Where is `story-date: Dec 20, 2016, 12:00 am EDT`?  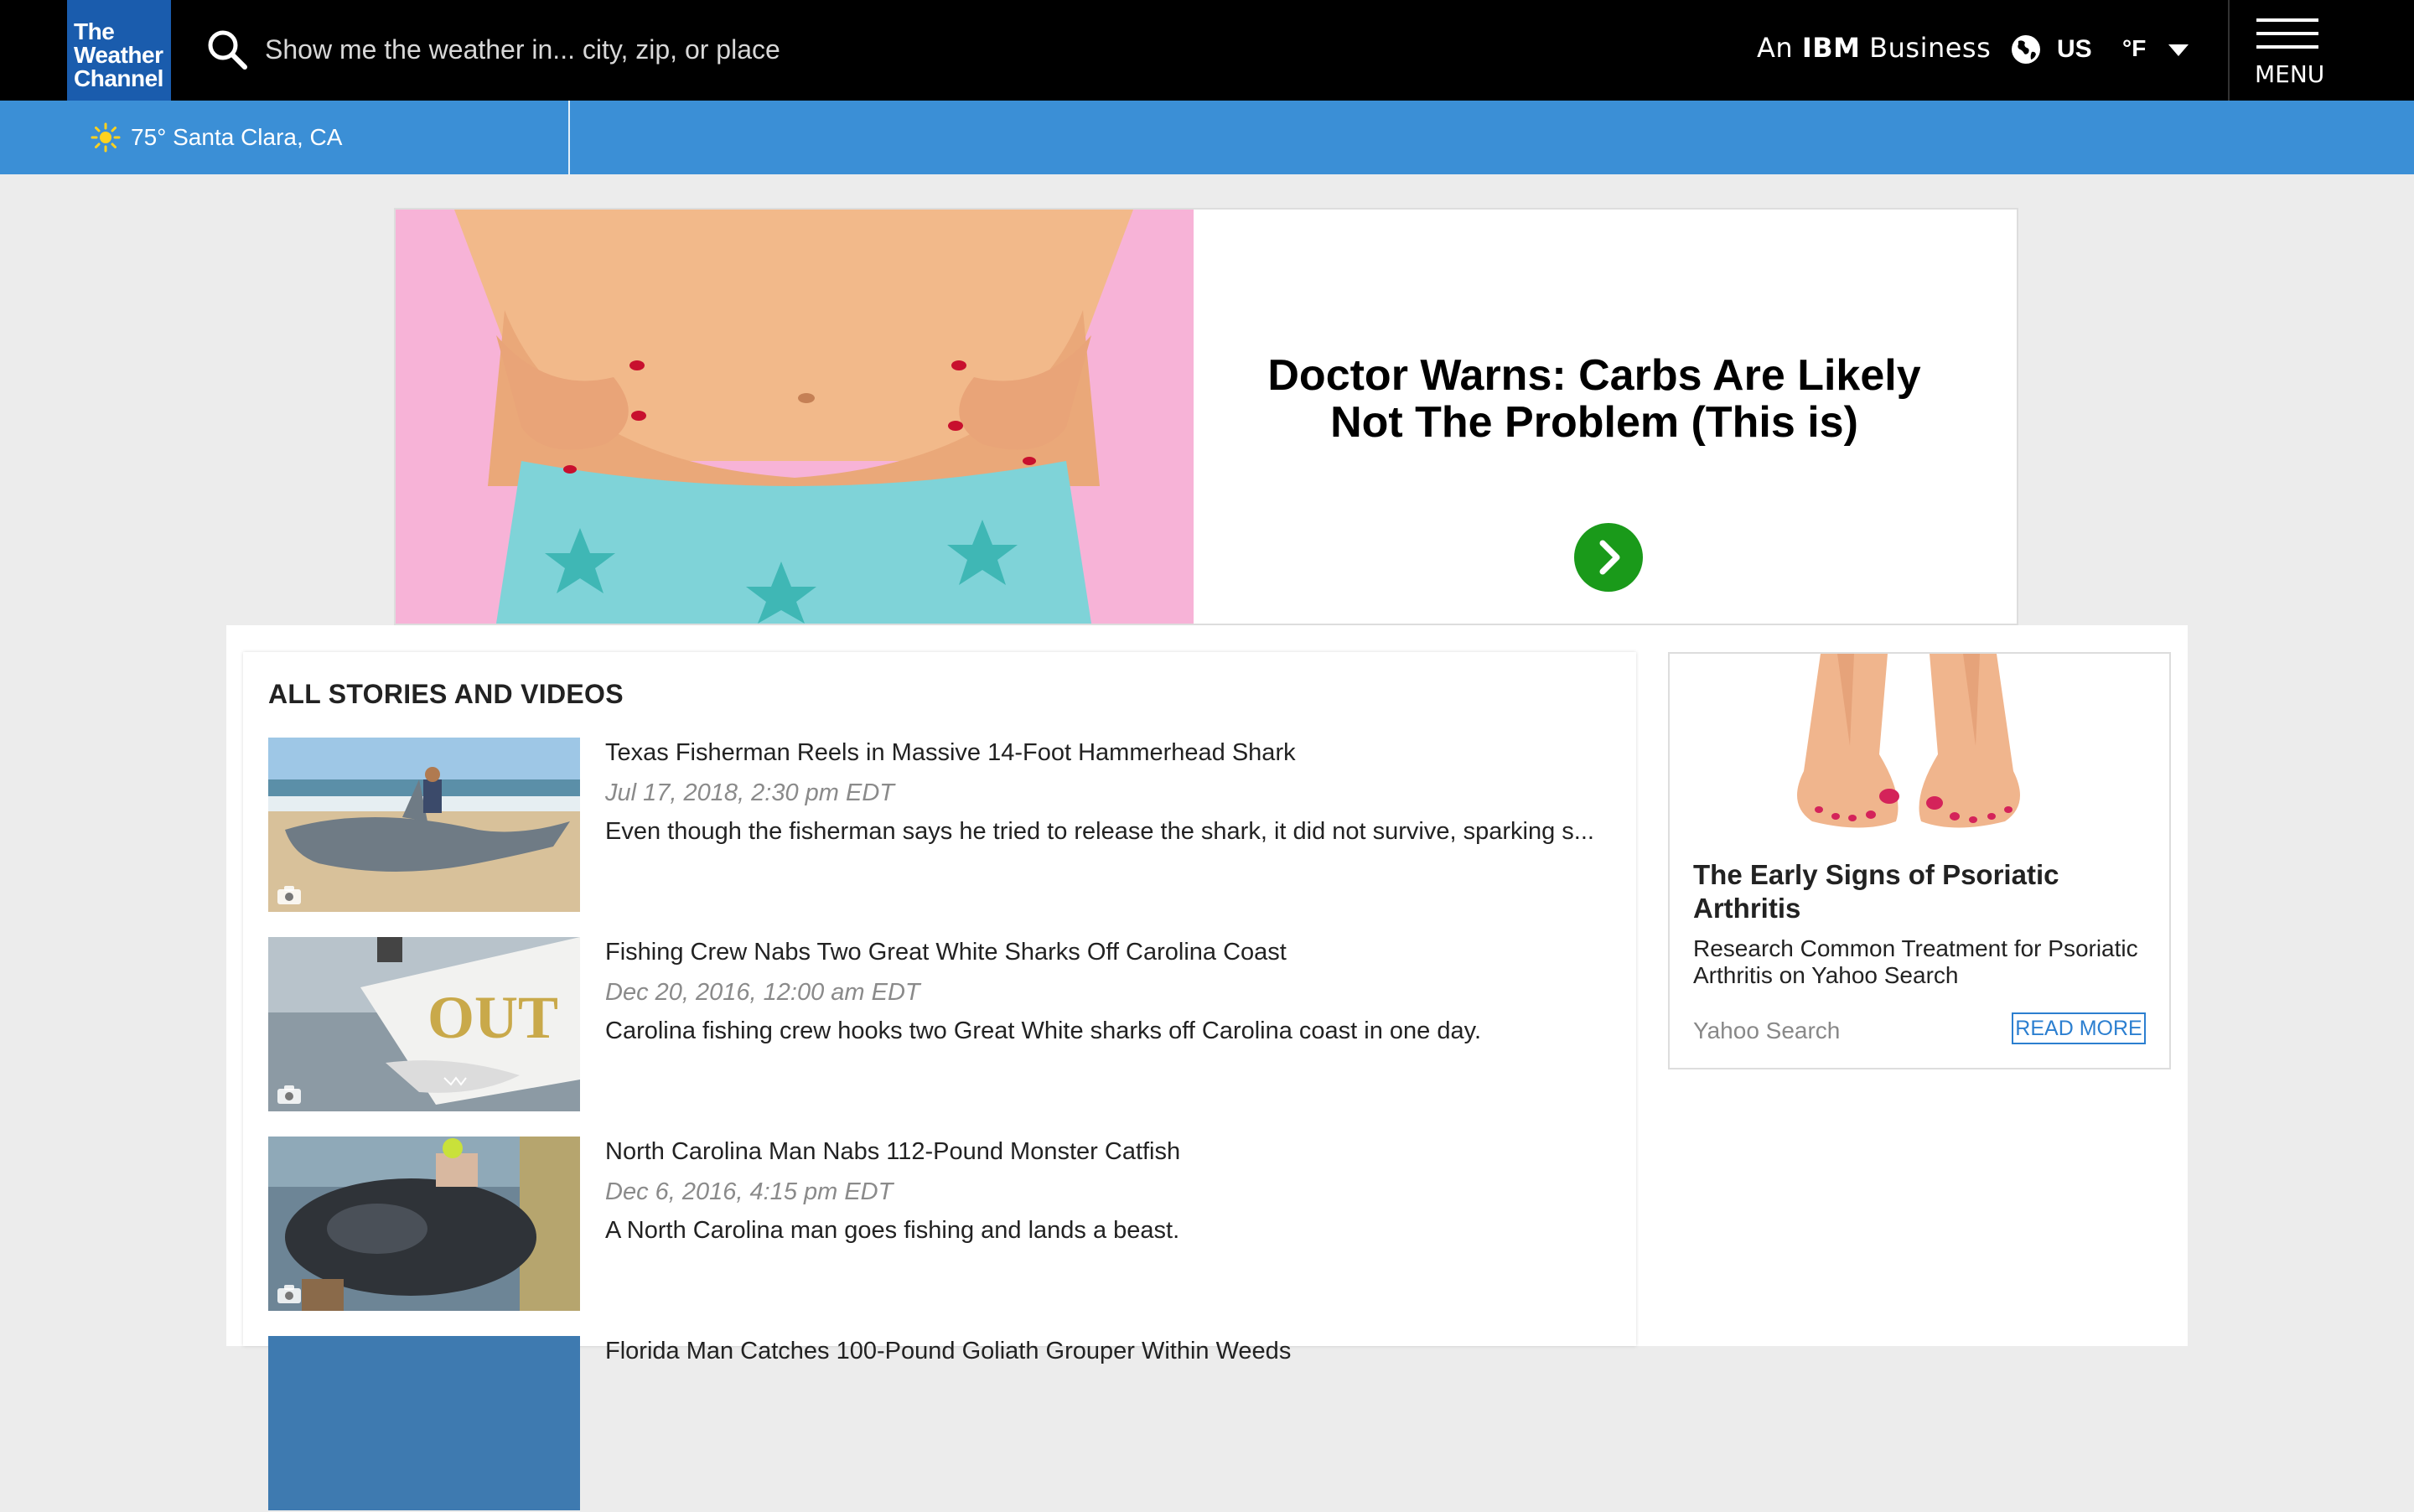 story-date: Dec 20, 2016, 12:00 am EDT is located at coordinates (763, 992).